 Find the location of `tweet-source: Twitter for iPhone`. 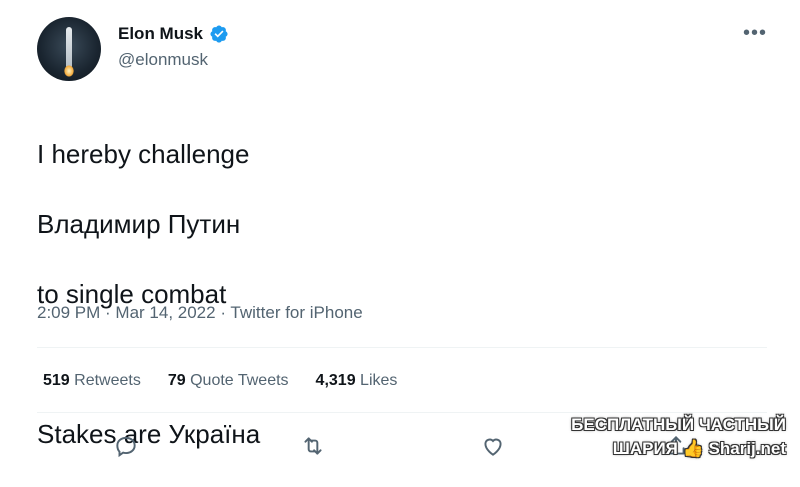

tweet-source: Twitter for iPhone is located at coordinates (296, 312).